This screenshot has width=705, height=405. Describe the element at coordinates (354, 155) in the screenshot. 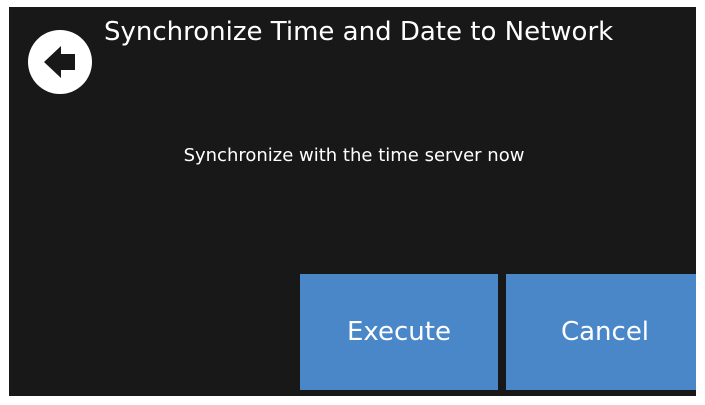

I see `sync-message: Synchronize with the time server now` at that location.